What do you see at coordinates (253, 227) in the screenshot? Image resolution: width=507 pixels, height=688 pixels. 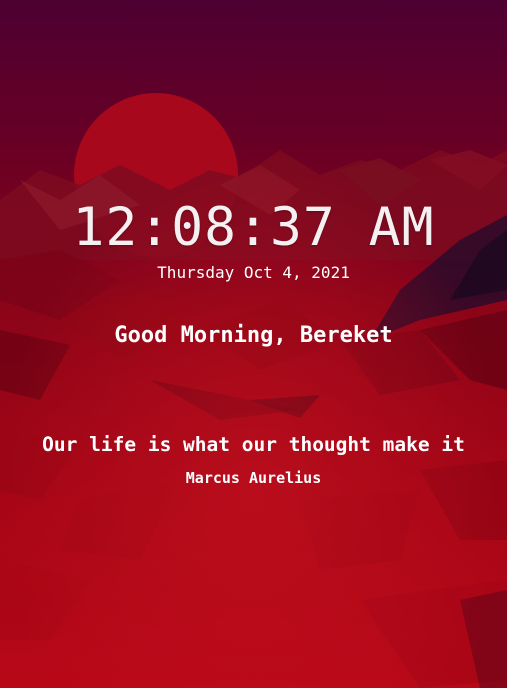 I see `clock-time: 12:08:37 AM` at bounding box center [253, 227].